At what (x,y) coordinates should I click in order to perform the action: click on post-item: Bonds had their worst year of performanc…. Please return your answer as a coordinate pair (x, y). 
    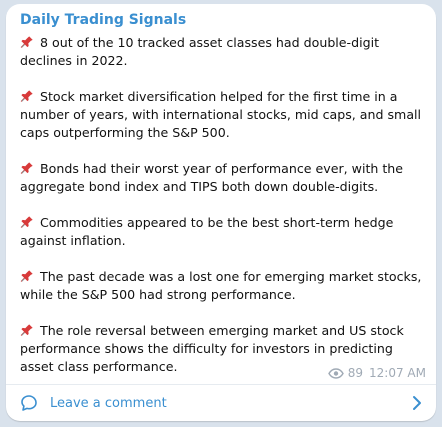
    Looking at the image, I should click on (225, 178).